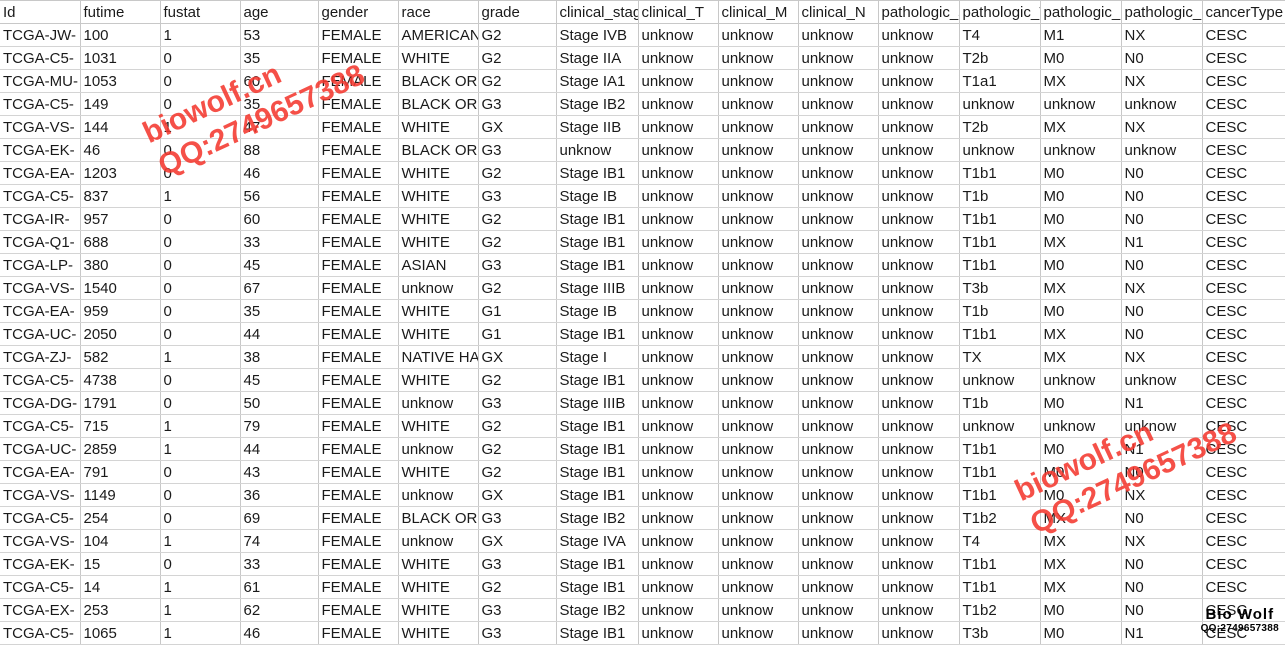  What do you see at coordinates (517, 173) in the screenshot?
I see `cell-grade: G2` at bounding box center [517, 173].